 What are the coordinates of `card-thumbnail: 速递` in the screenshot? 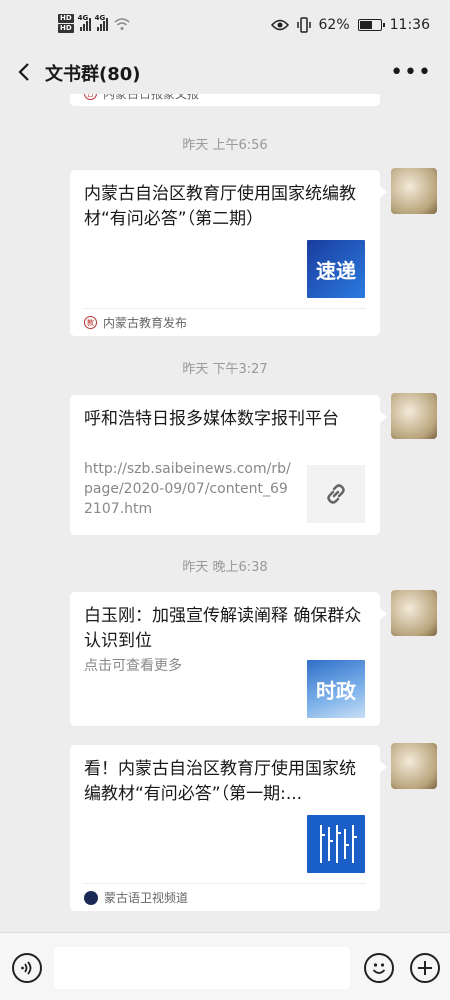 It's located at (336, 269).